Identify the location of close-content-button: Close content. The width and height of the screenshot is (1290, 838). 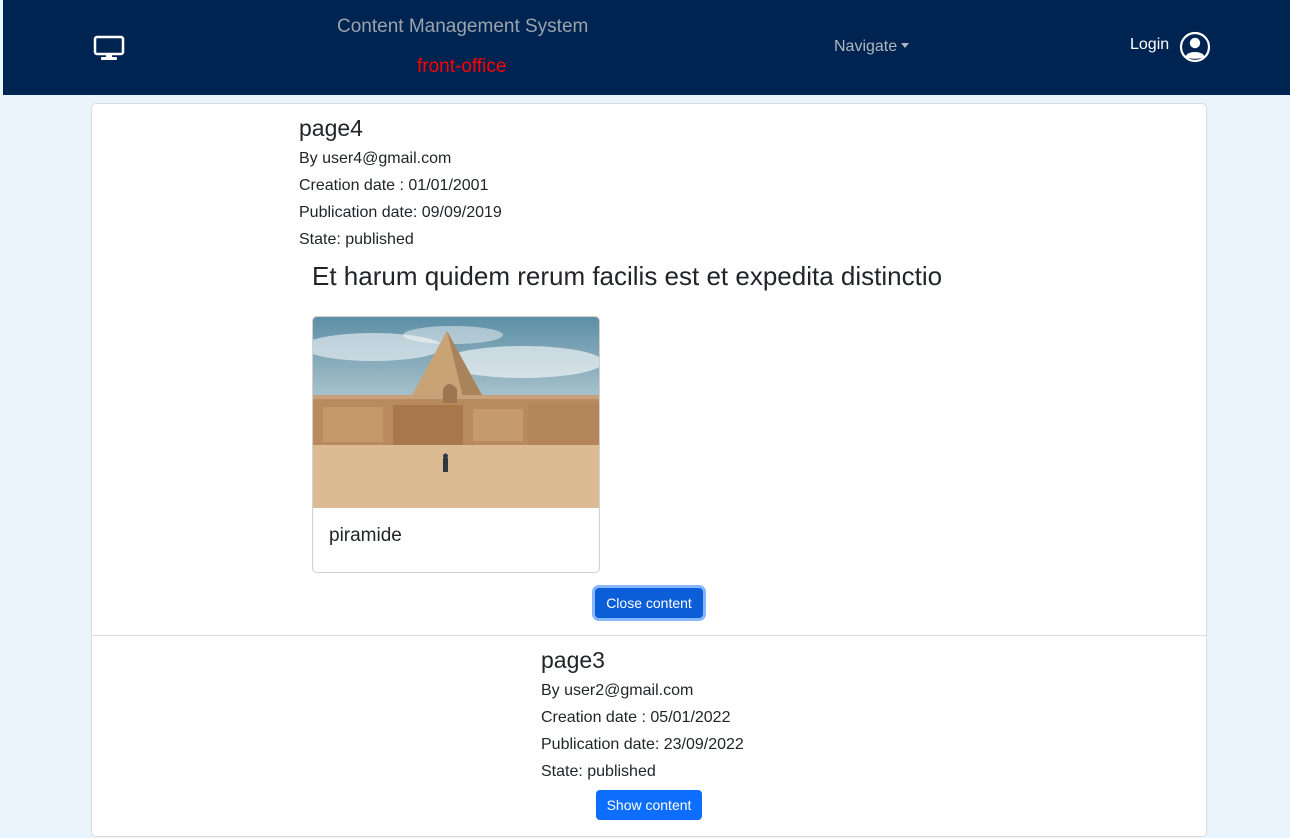
(649, 603).